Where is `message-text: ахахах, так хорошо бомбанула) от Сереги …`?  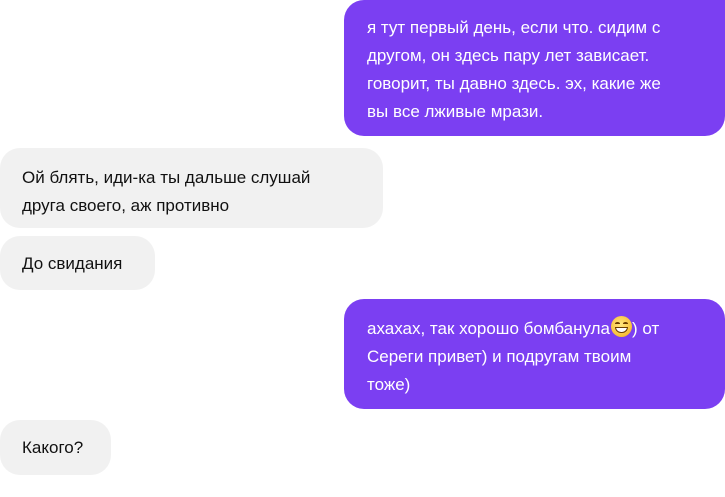 message-text: ахахах, так хорошо бомбанула) от Сереги … is located at coordinates (536, 357).